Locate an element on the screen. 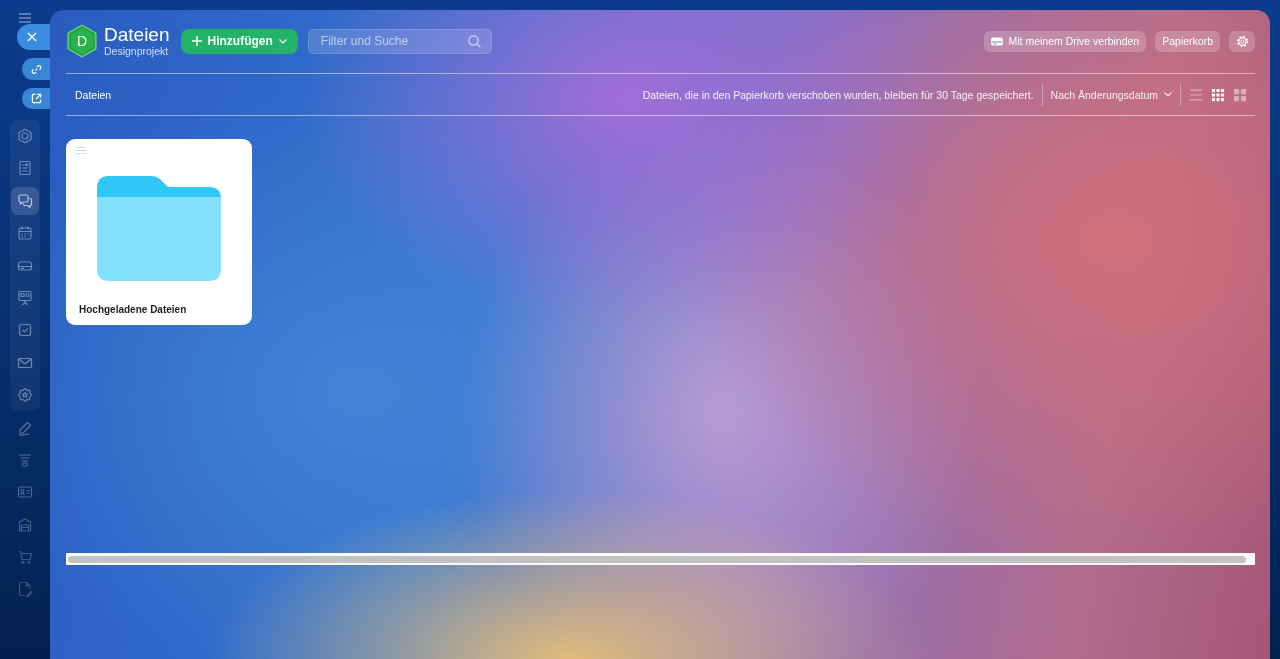 The height and width of the screenshot is (659, 1280). settings-icon is located at coordinates (1242, 41).